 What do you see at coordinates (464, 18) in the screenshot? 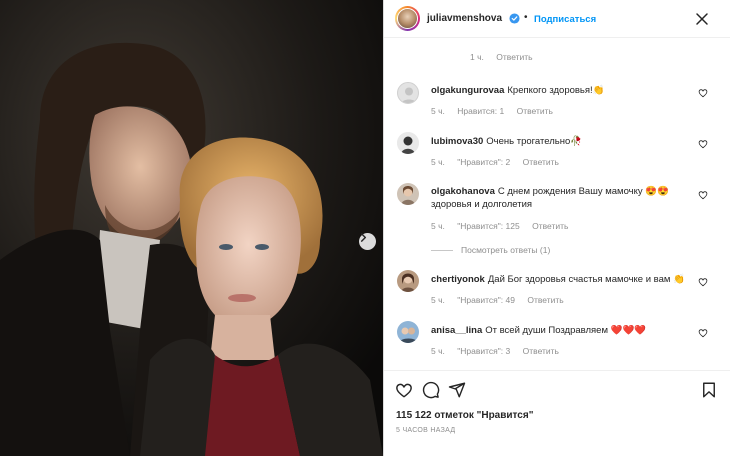
I see `author-username: juliavmenshova` at bounding box center [464, 18].